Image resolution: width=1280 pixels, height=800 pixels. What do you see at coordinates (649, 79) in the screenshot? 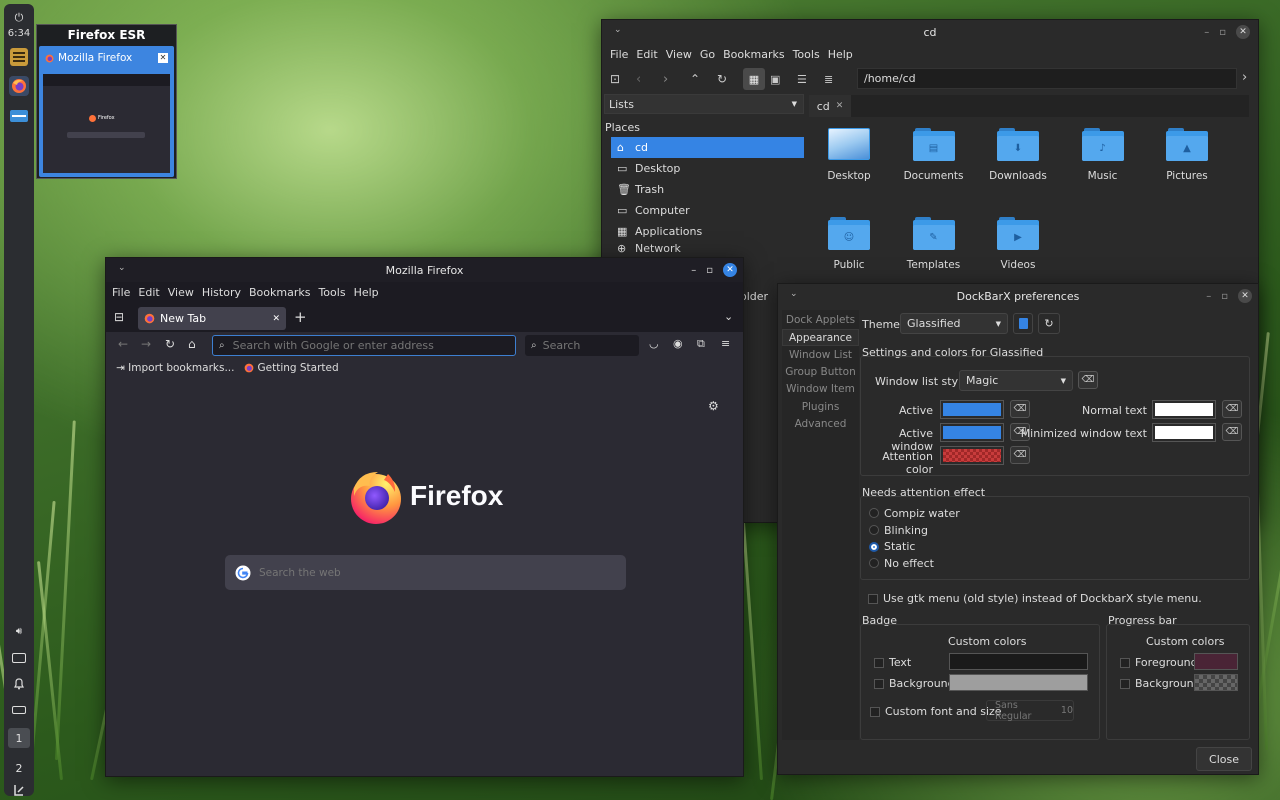
I see `back-icon: ‹` at bounding box center [649, 79].